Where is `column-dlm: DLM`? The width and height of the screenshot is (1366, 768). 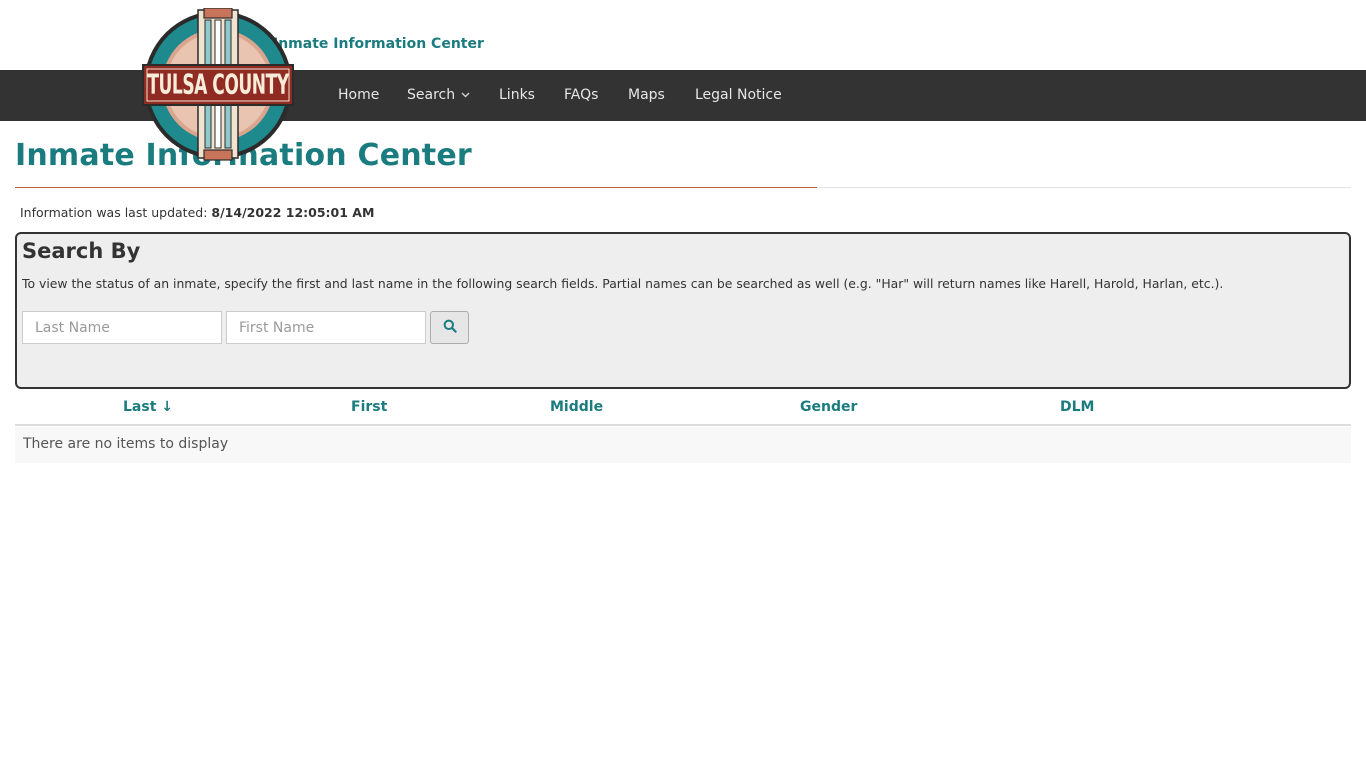
column-dlm: DLM is located at coordinates (1077, 407).